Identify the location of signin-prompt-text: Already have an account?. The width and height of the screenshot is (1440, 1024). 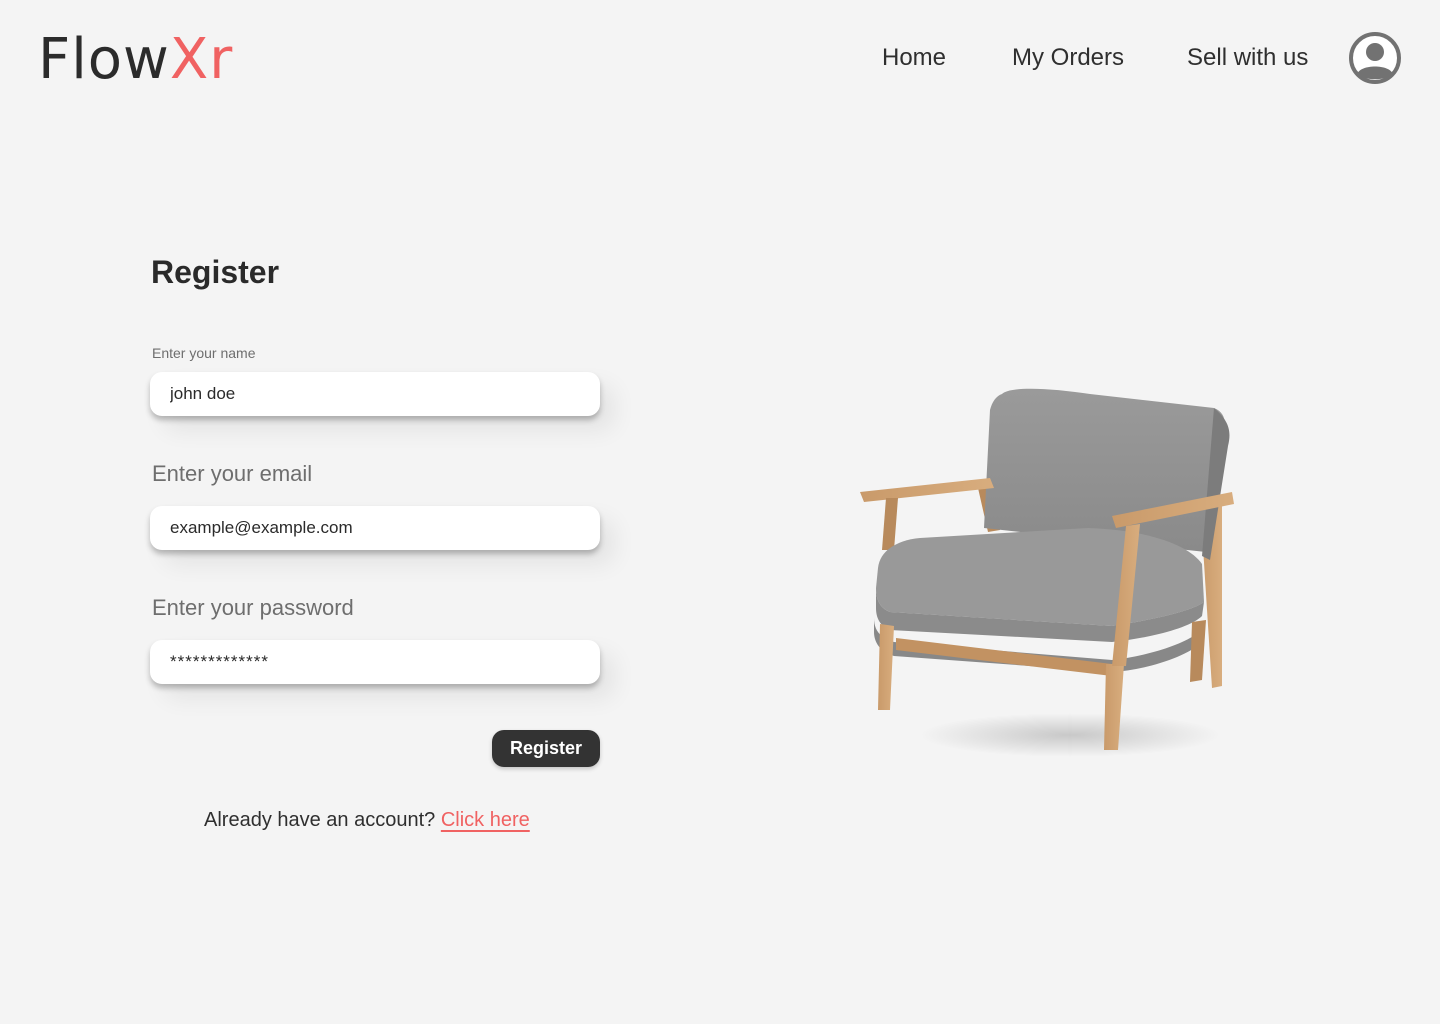
(320, 820).